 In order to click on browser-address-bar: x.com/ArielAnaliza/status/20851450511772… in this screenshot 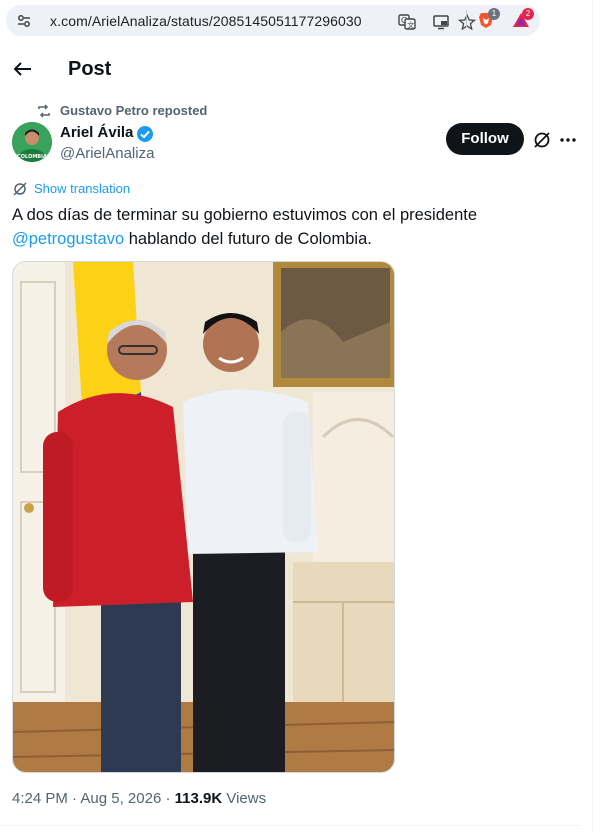, I will do `click(300, 21)`.